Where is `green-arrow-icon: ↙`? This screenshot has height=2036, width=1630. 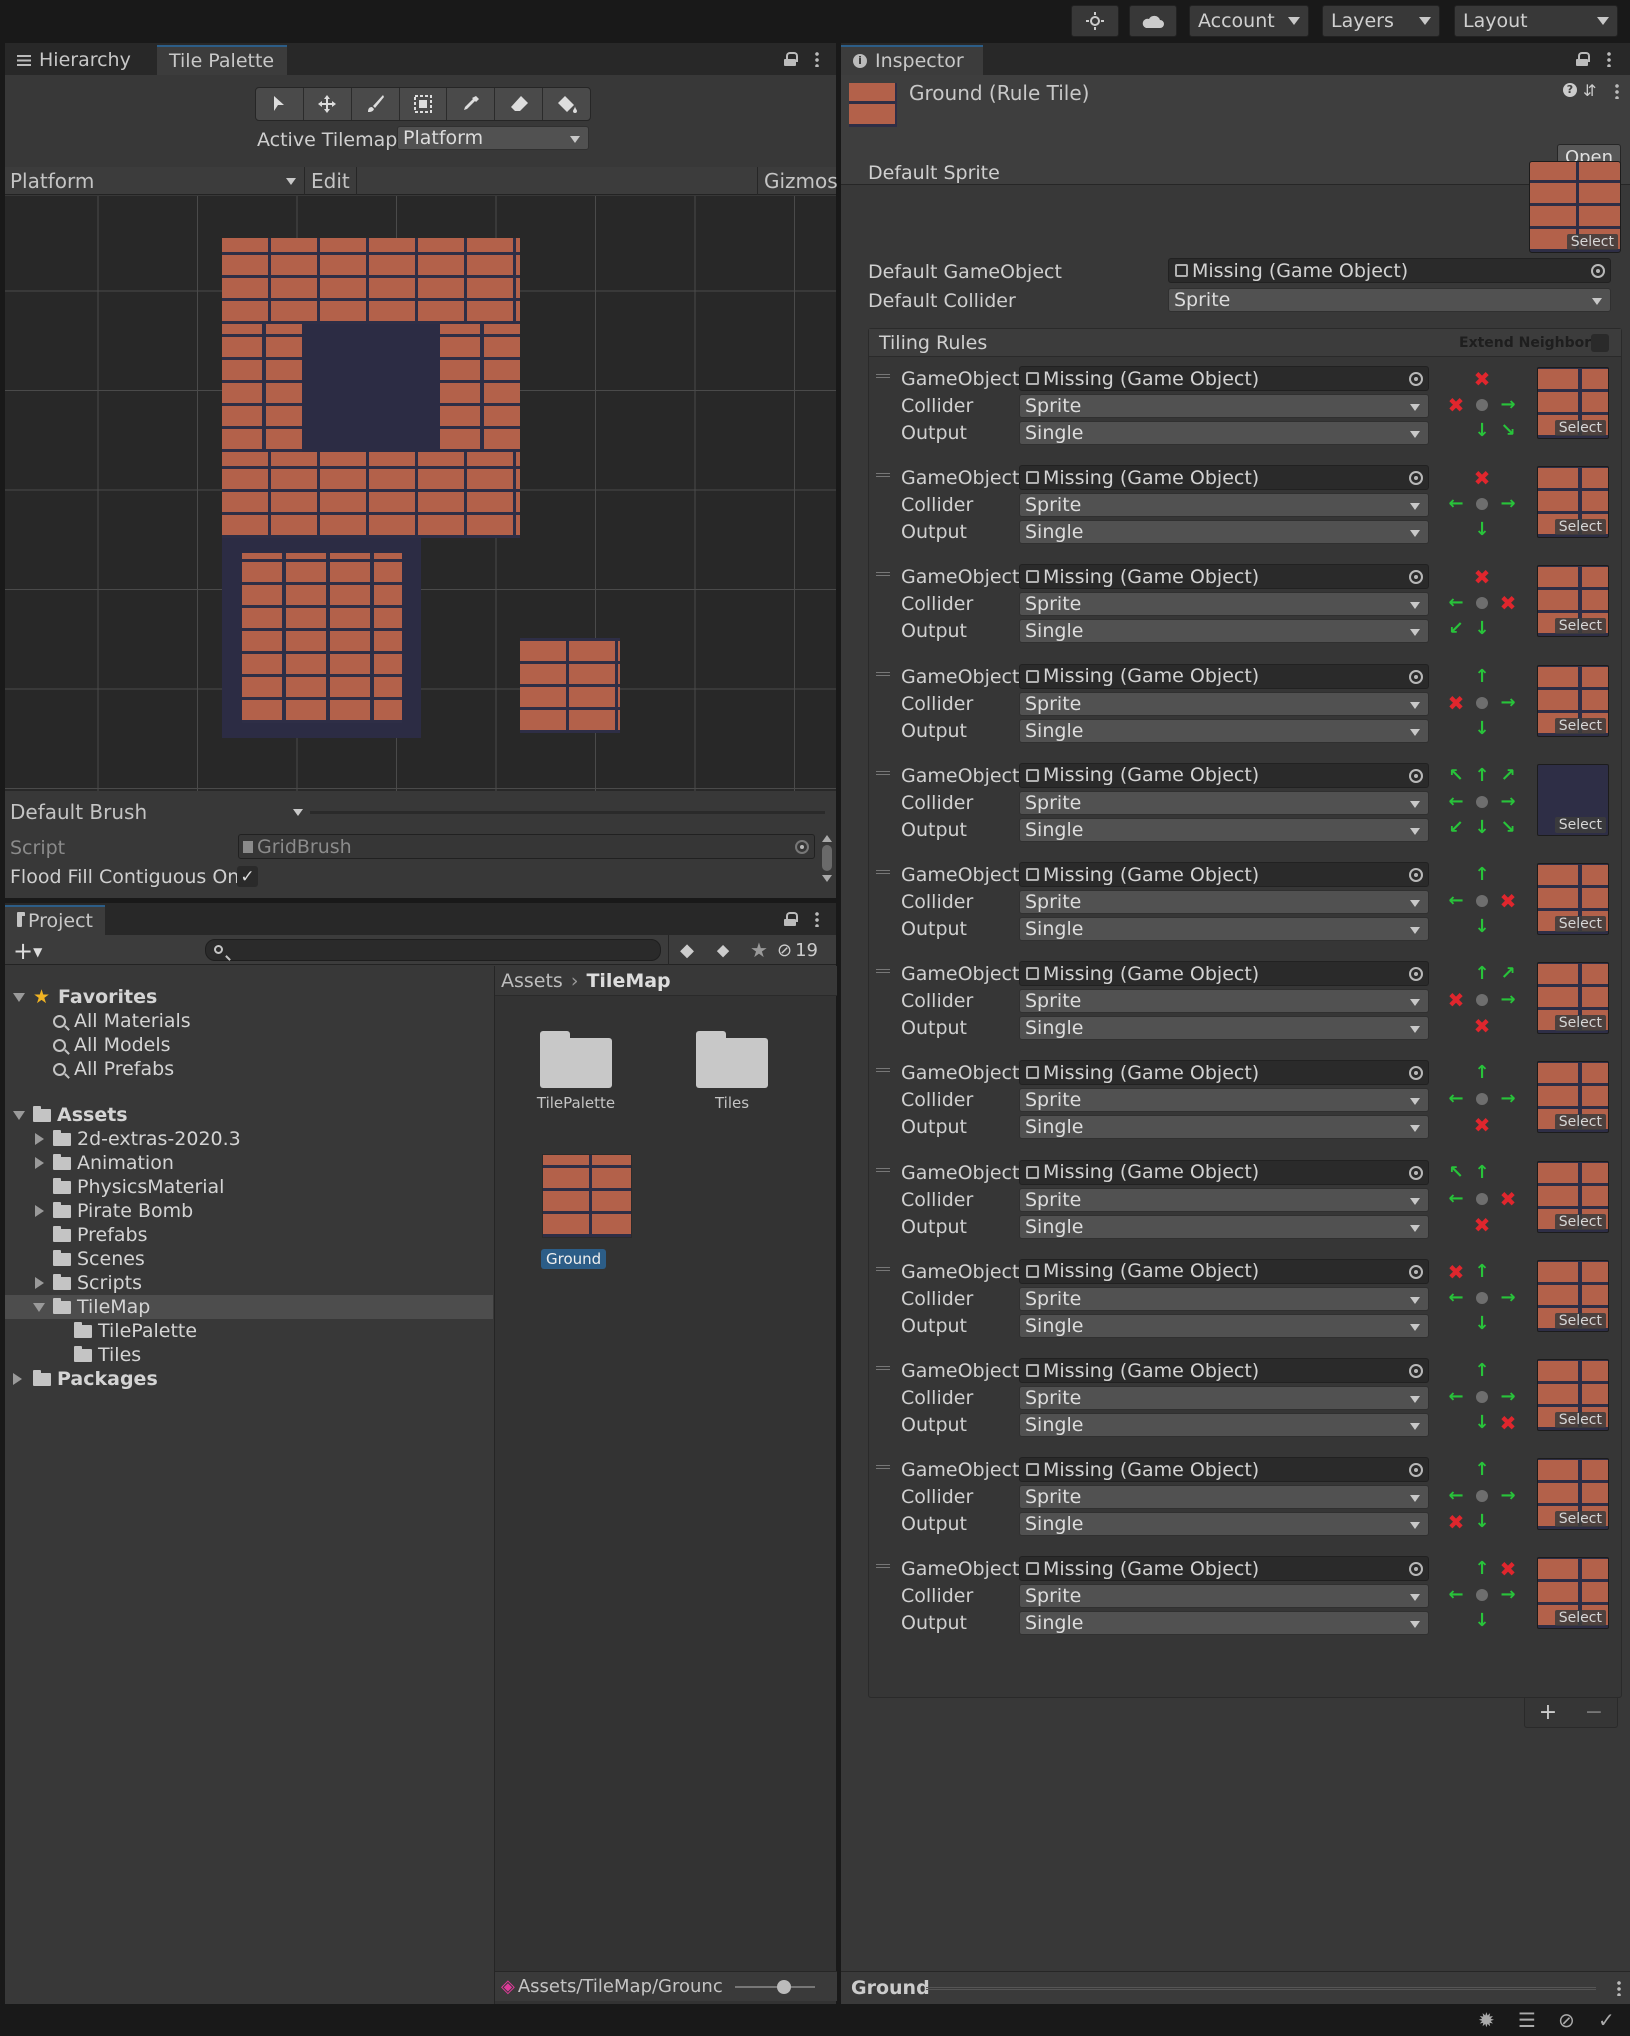
green-arrow-icon: ↙ is located at coordinates (1456, 828).